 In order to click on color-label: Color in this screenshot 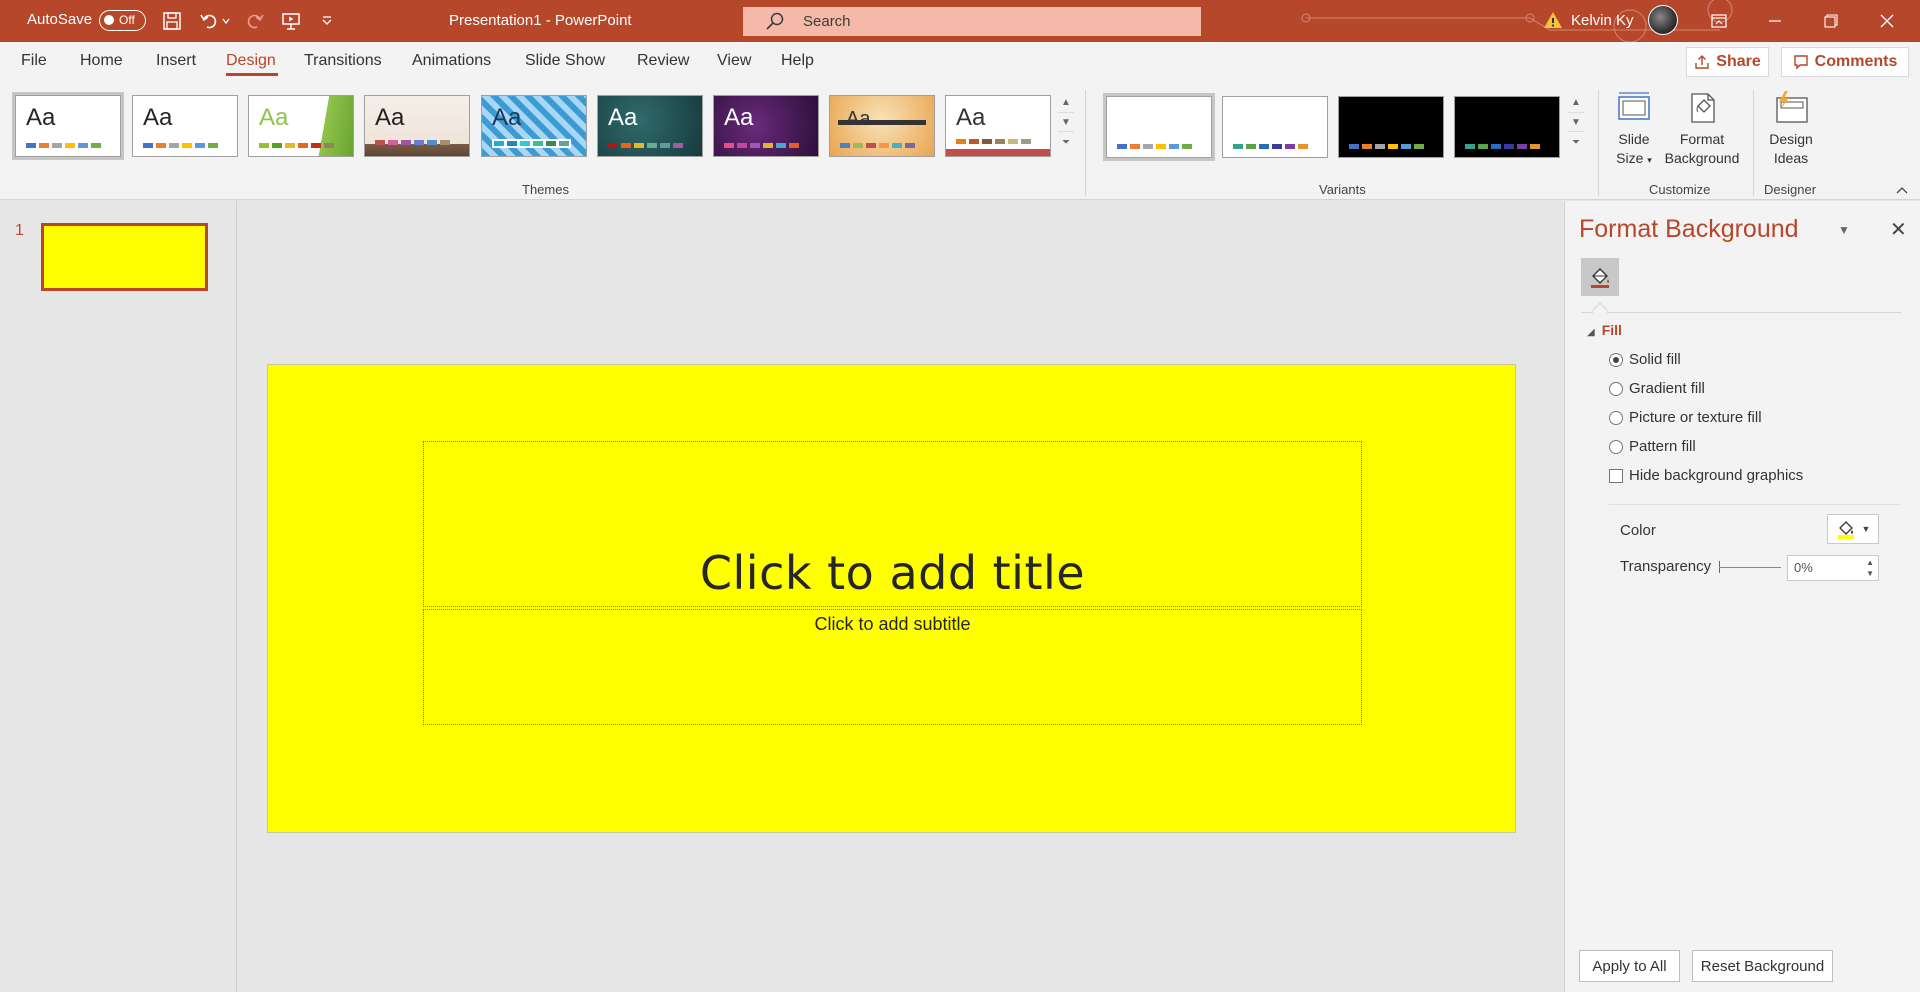, I will do `click(1638, 530)`.